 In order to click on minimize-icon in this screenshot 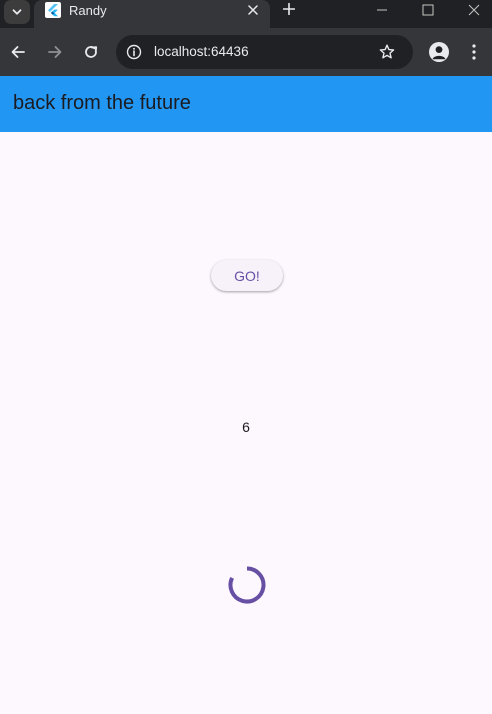, I will do `click(382, 10)`.